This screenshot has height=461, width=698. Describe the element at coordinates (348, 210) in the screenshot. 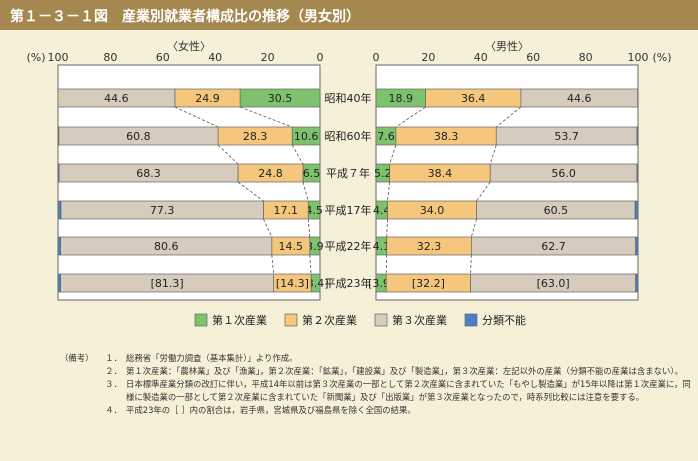

I see `category-label: 平成17年` at that location.